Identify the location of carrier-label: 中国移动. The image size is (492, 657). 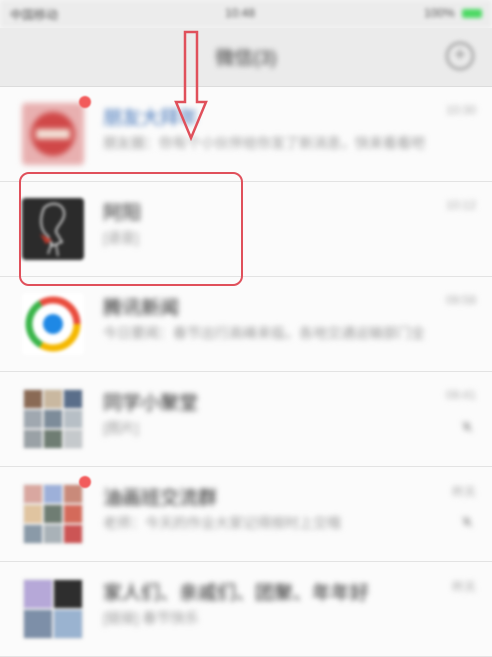
(34, 15).